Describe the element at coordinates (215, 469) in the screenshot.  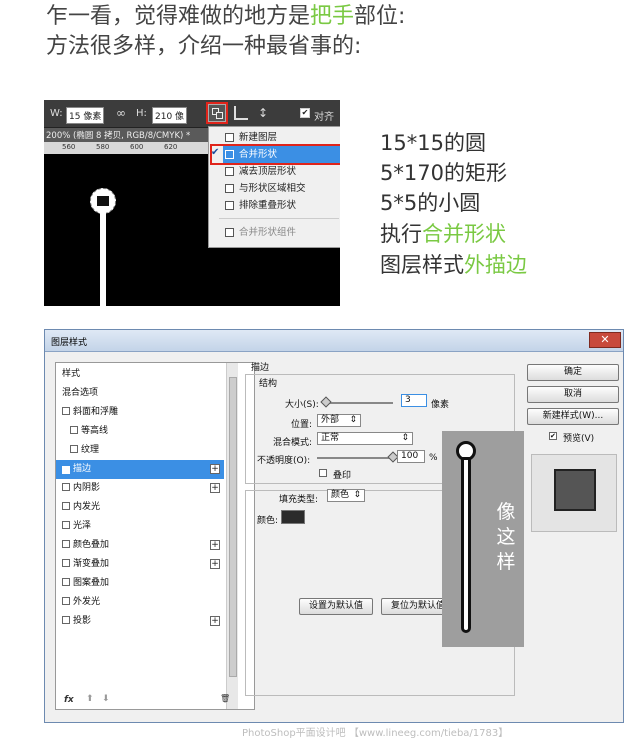
I see `add-stroke-button: +` at that location.